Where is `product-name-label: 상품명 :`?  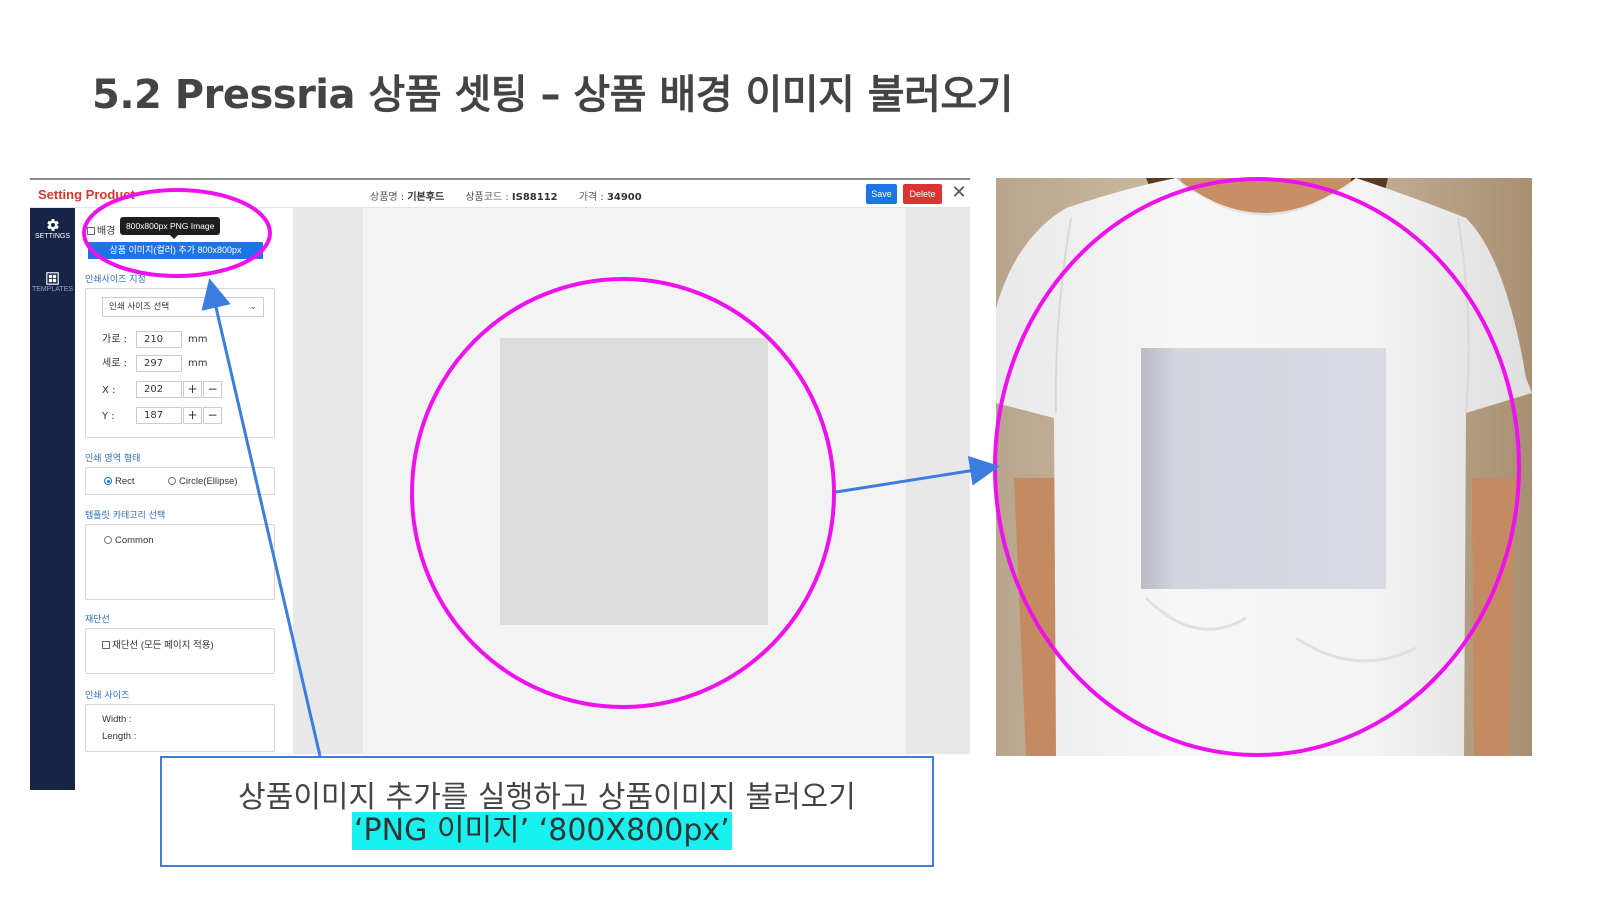
product-name-label: 상품명 : is located at coordinates (387, 197).